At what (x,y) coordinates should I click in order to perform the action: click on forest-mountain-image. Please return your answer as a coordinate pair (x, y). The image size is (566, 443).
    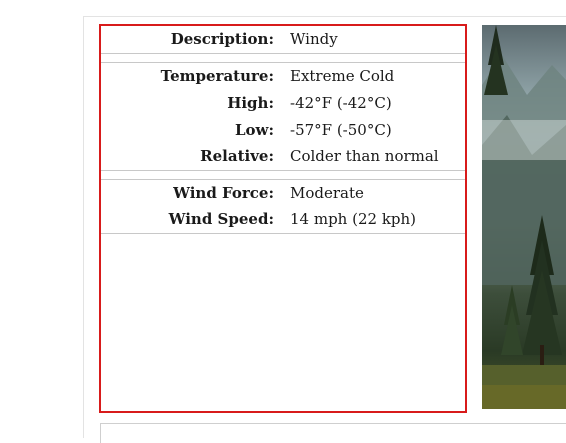
    Looking at the image, I should click on (524, 217).